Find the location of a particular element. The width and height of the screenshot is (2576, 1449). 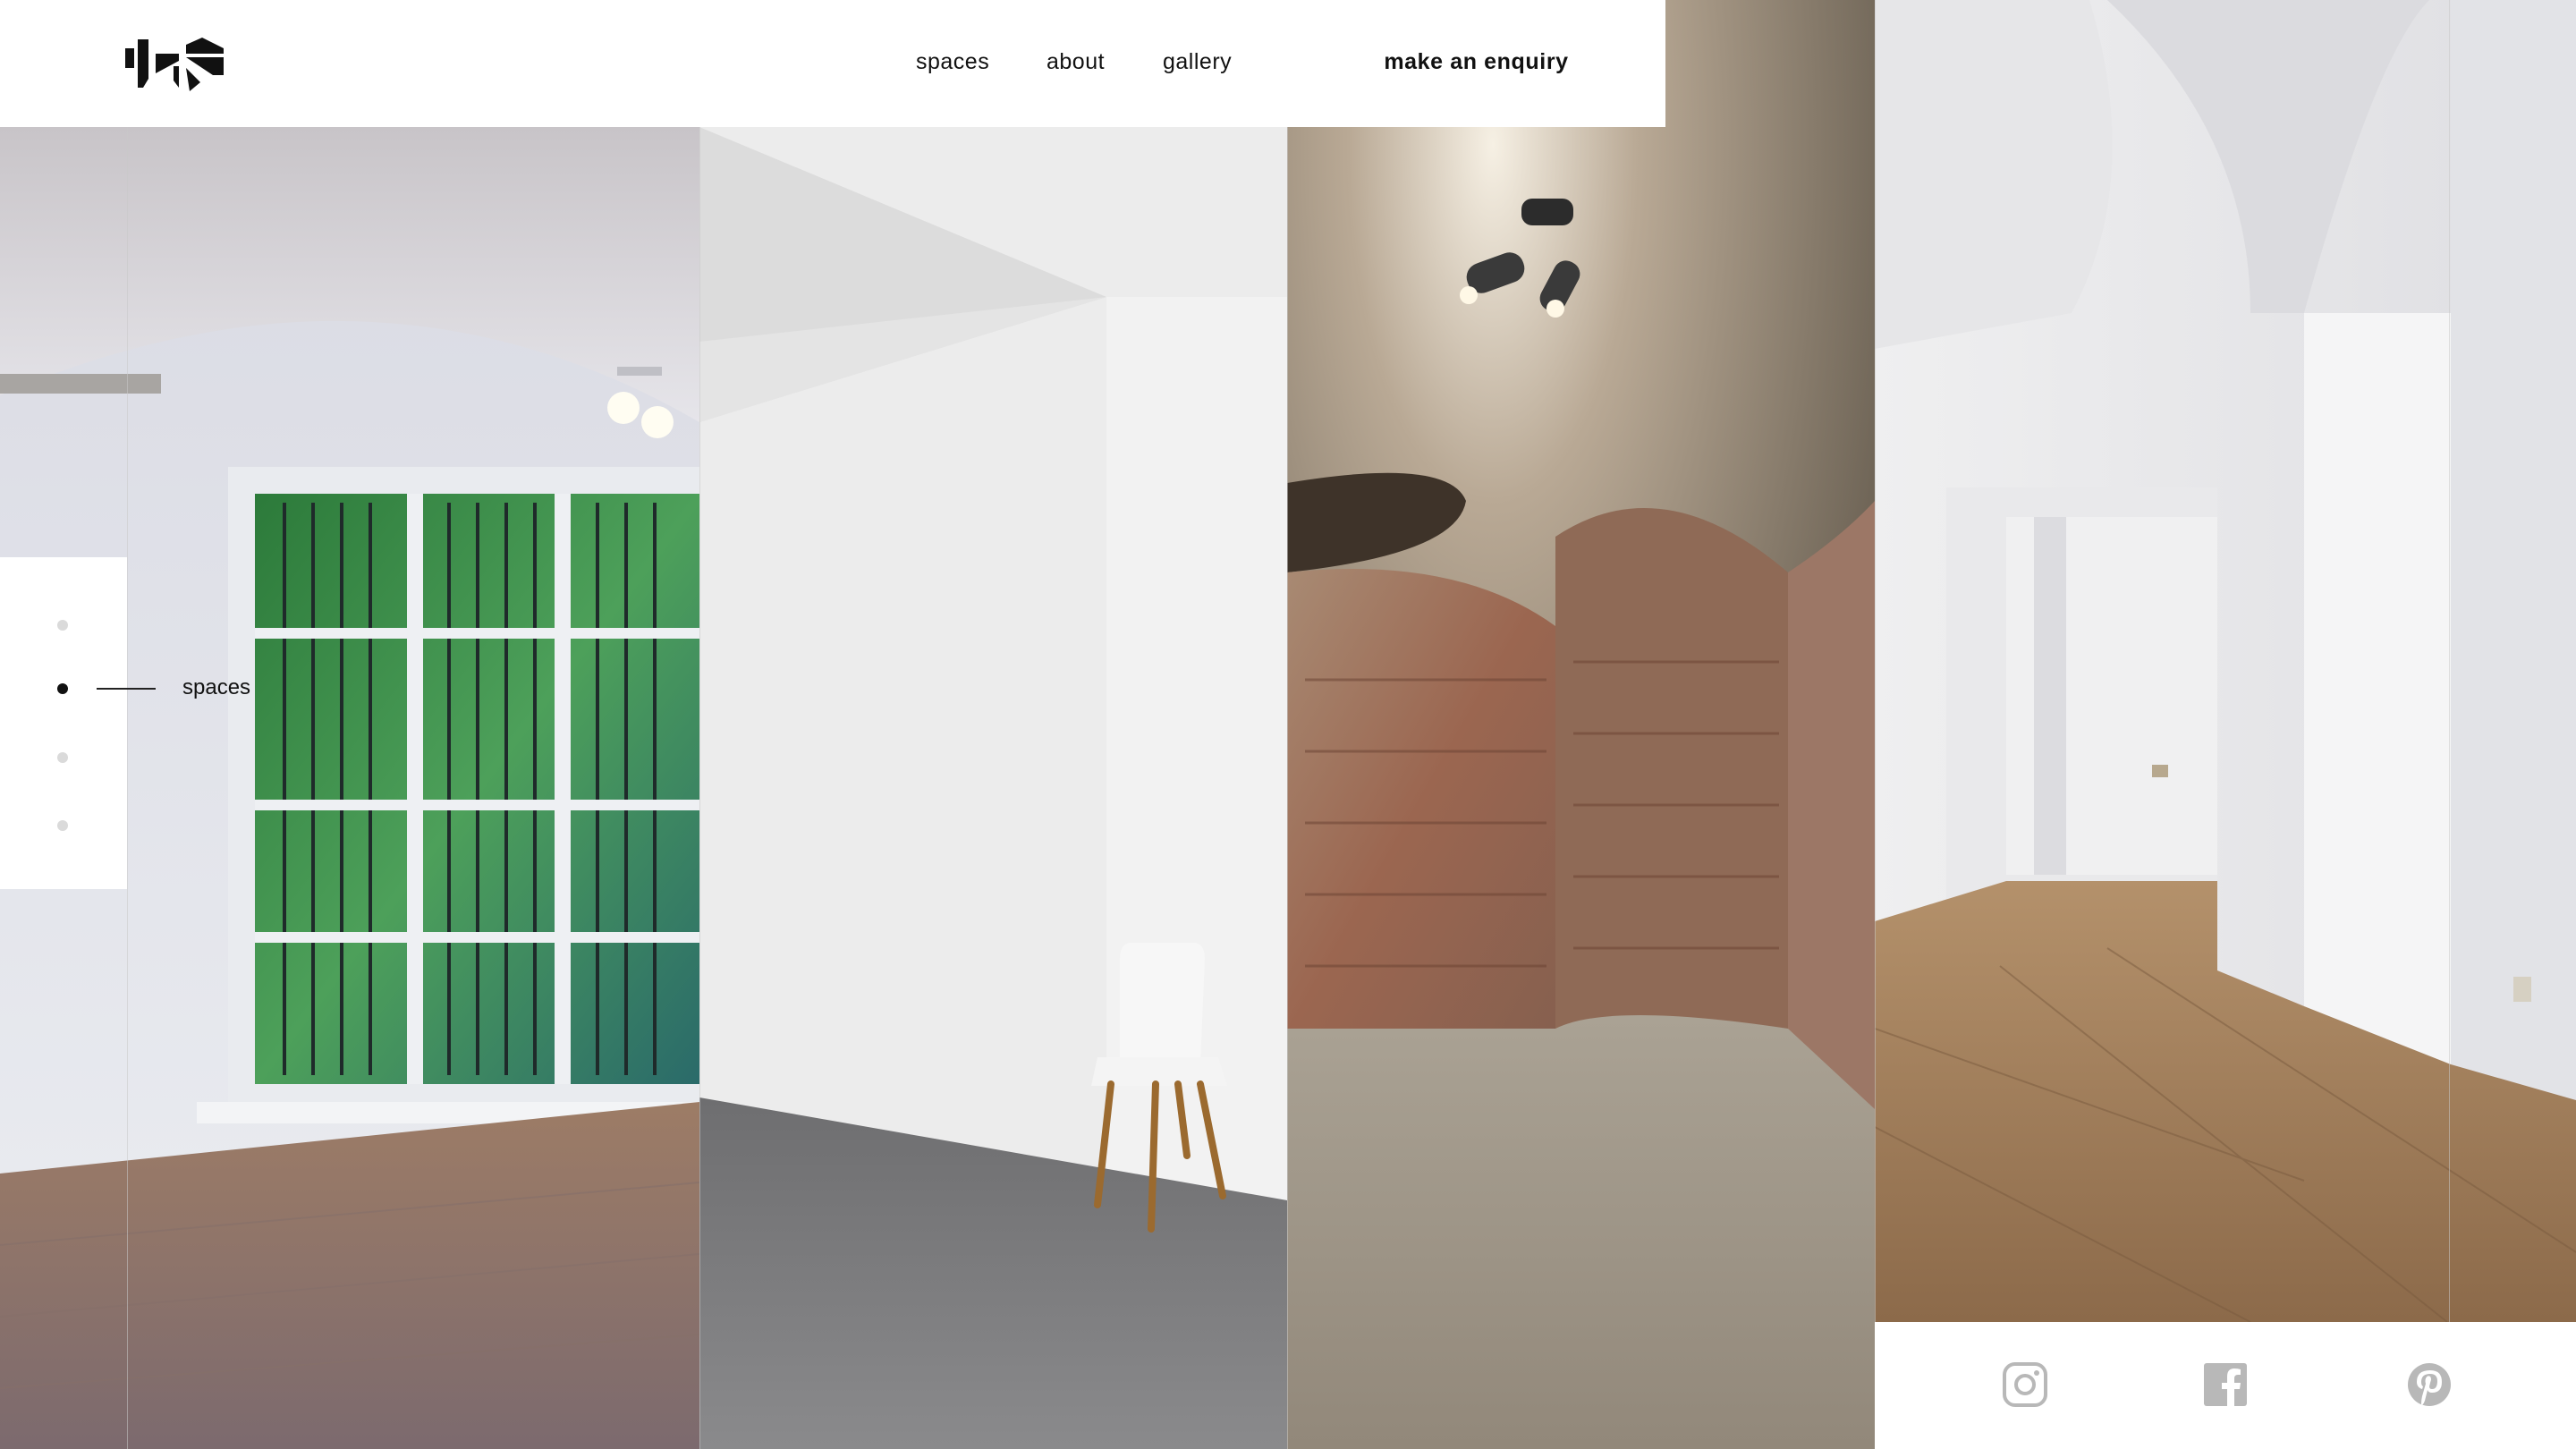

make-enquiry-button: make an enquiry is located at coordinates (1476, 62).